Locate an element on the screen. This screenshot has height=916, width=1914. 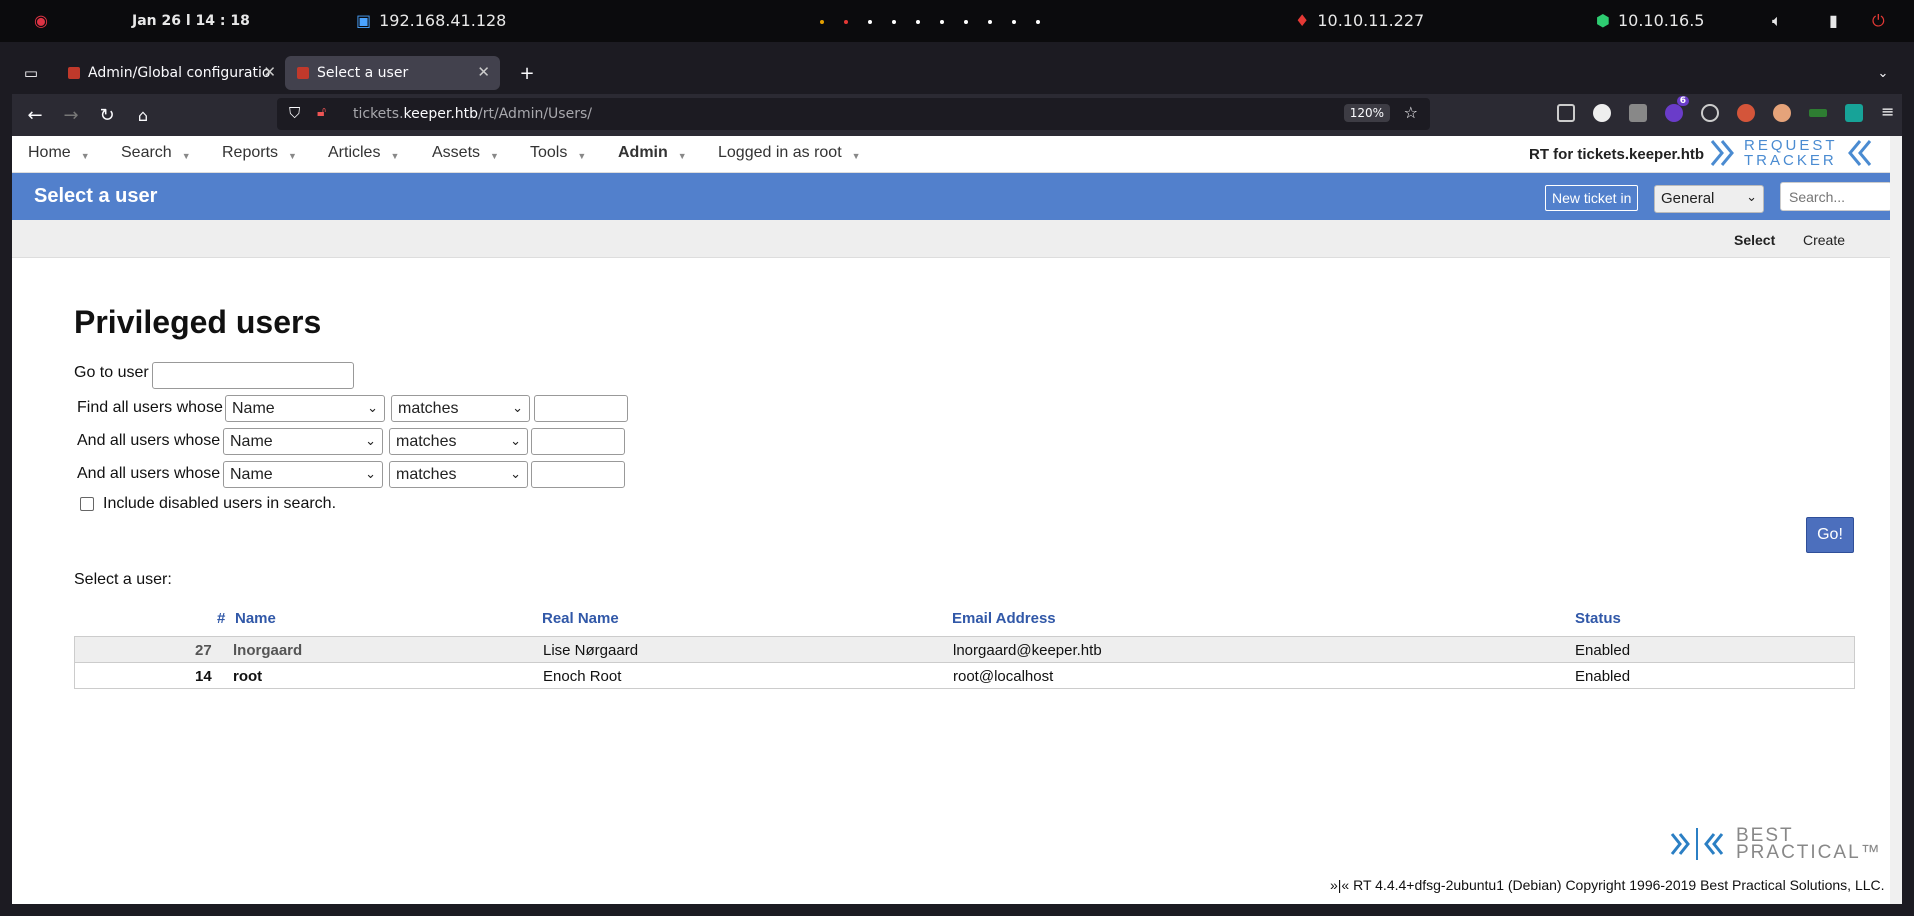
extension-toolbar: 6 ≡ is located at coordinates (1728, 109).